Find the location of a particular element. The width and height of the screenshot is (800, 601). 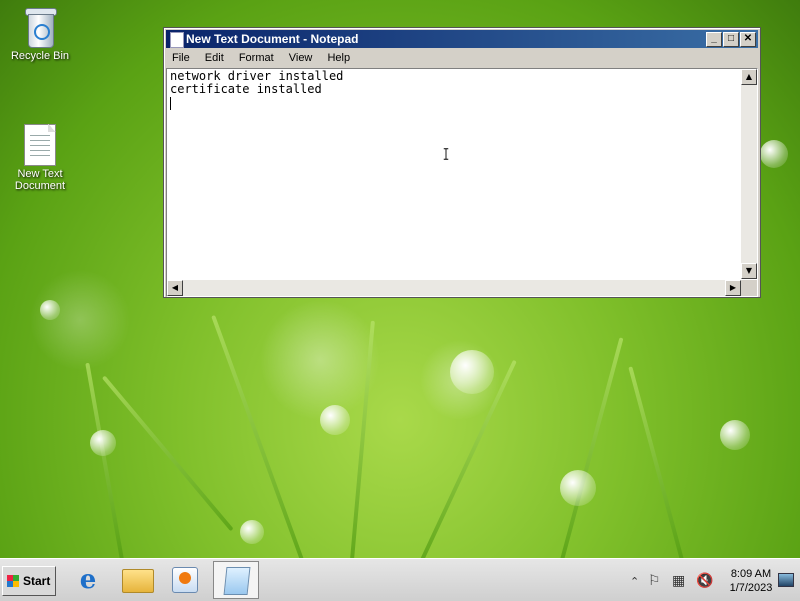

minimize-button: _ is located at coordinates (714, 39).